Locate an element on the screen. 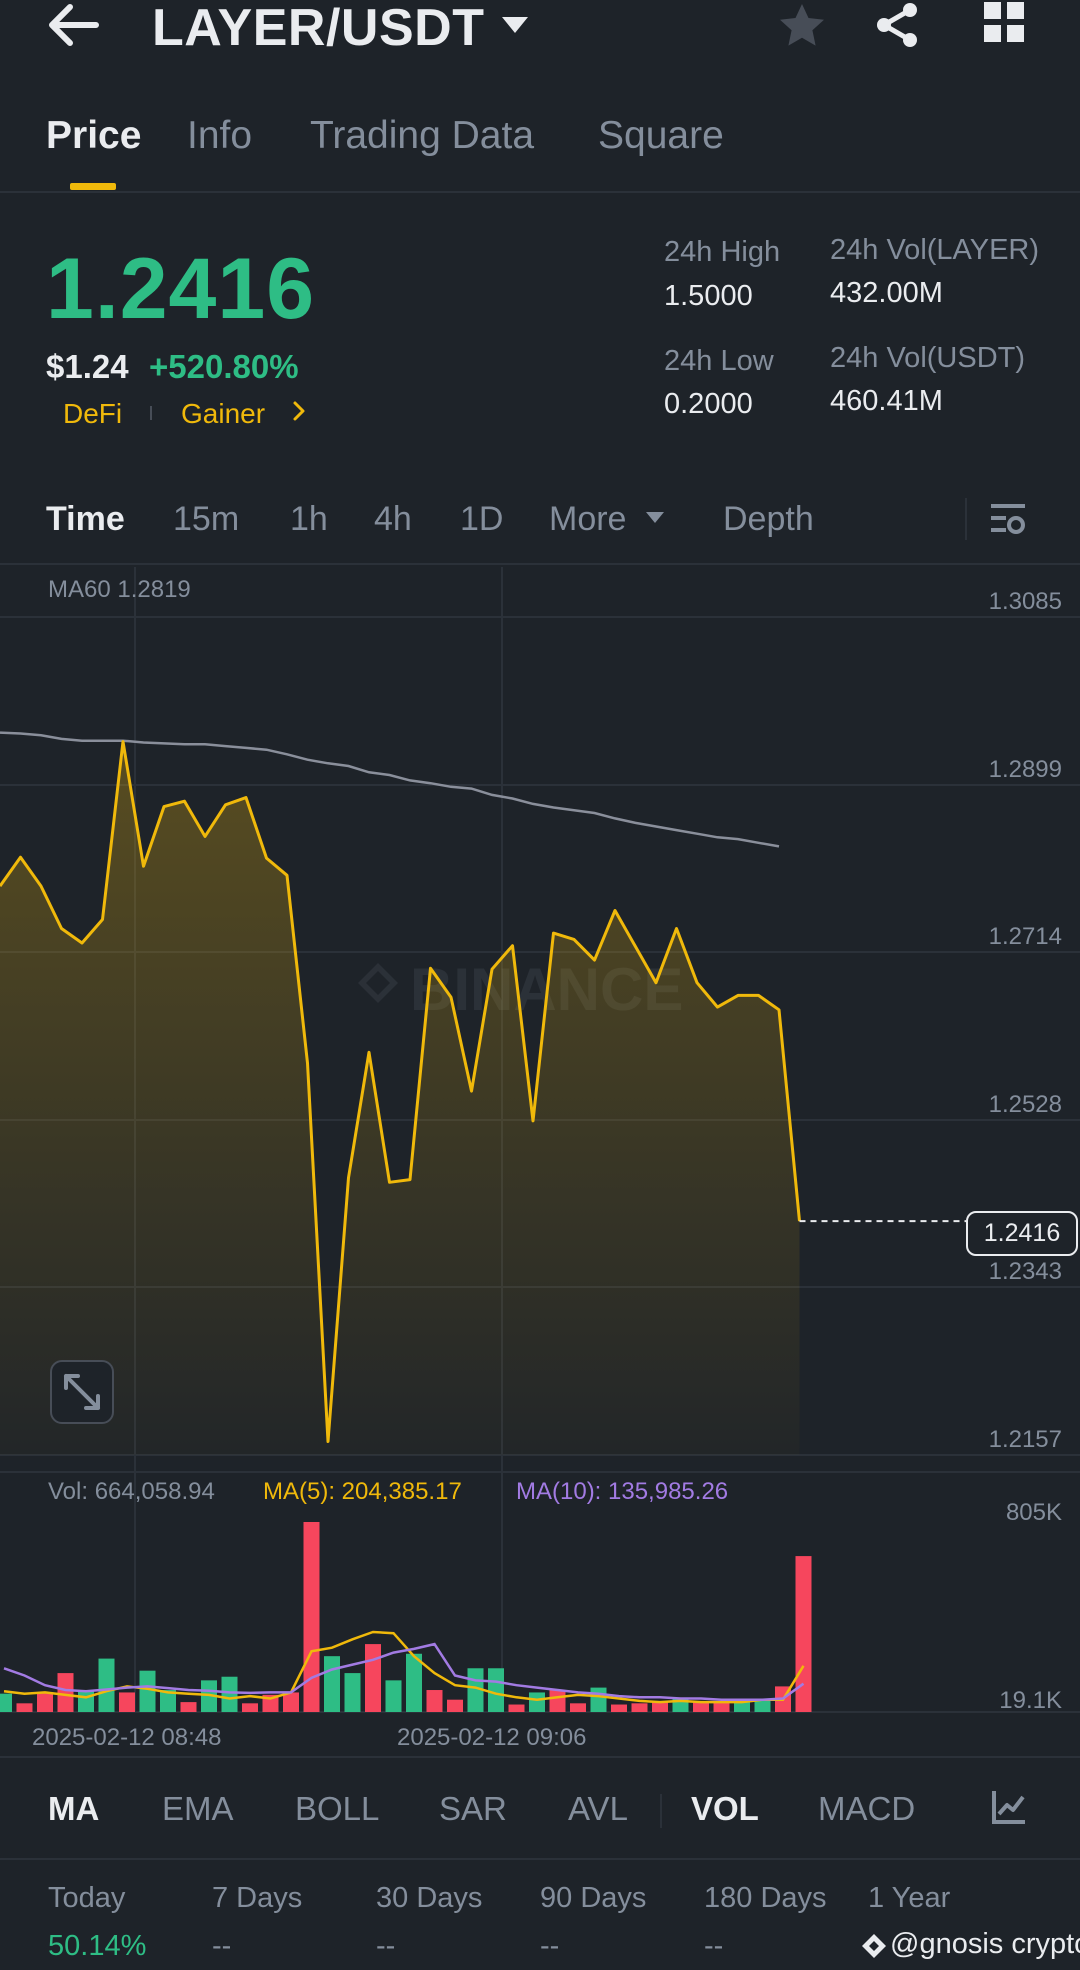  perf-90d-value: -- is located at coordinates (550, 1946).